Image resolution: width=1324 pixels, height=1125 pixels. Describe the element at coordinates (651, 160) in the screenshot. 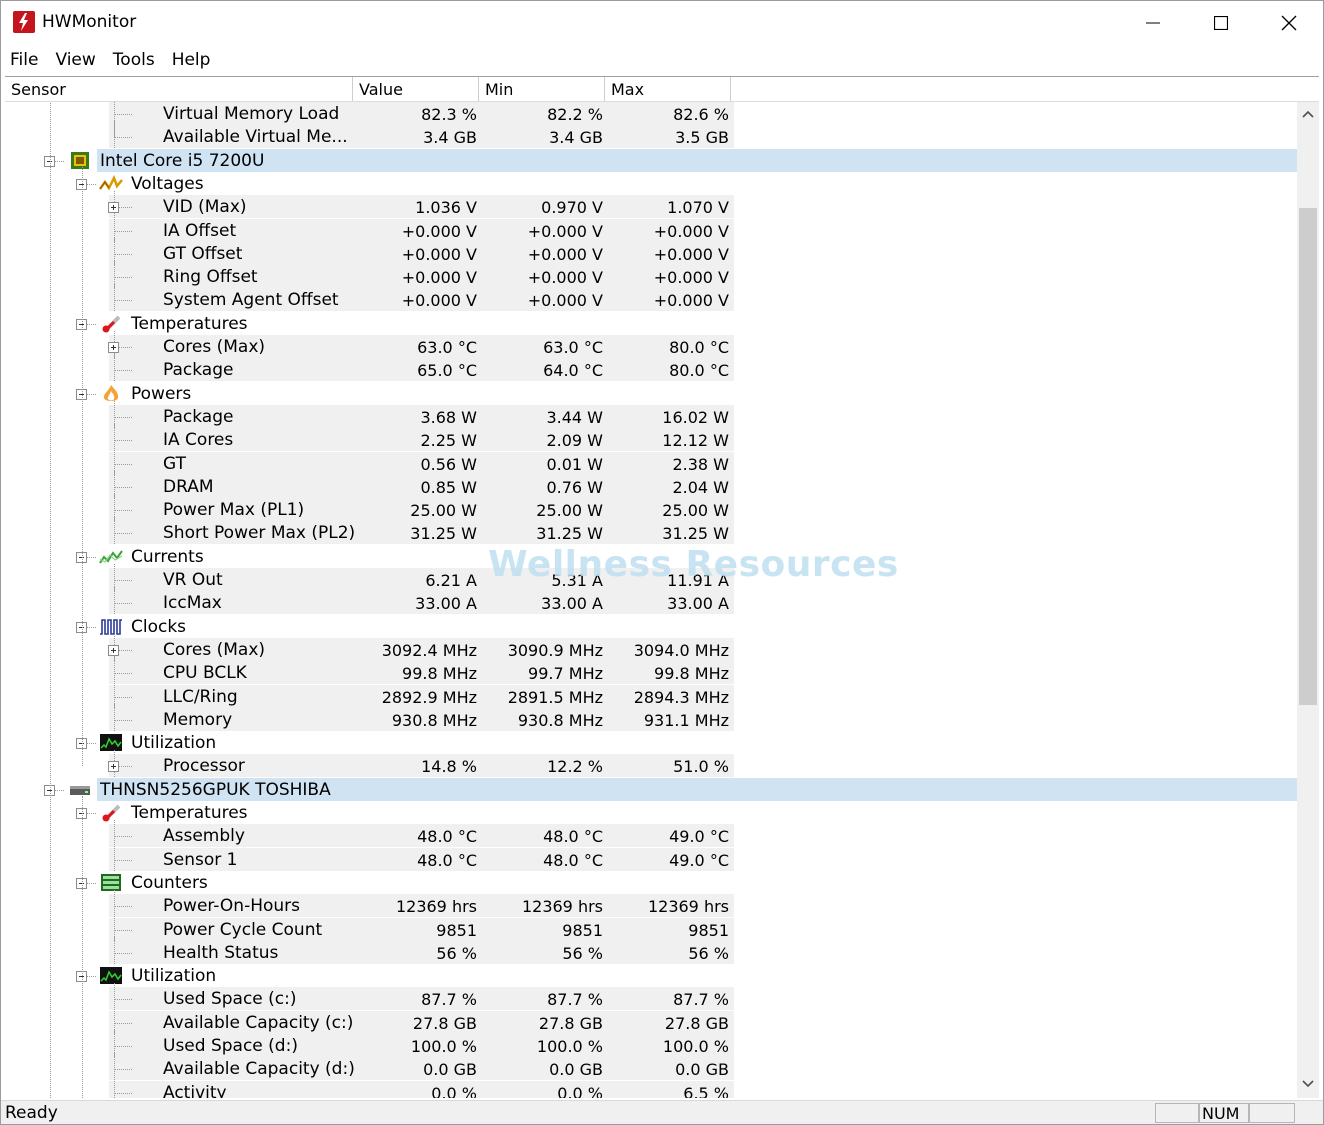

I see `tree-device-row: Intel Core i5 7200U` at that location.